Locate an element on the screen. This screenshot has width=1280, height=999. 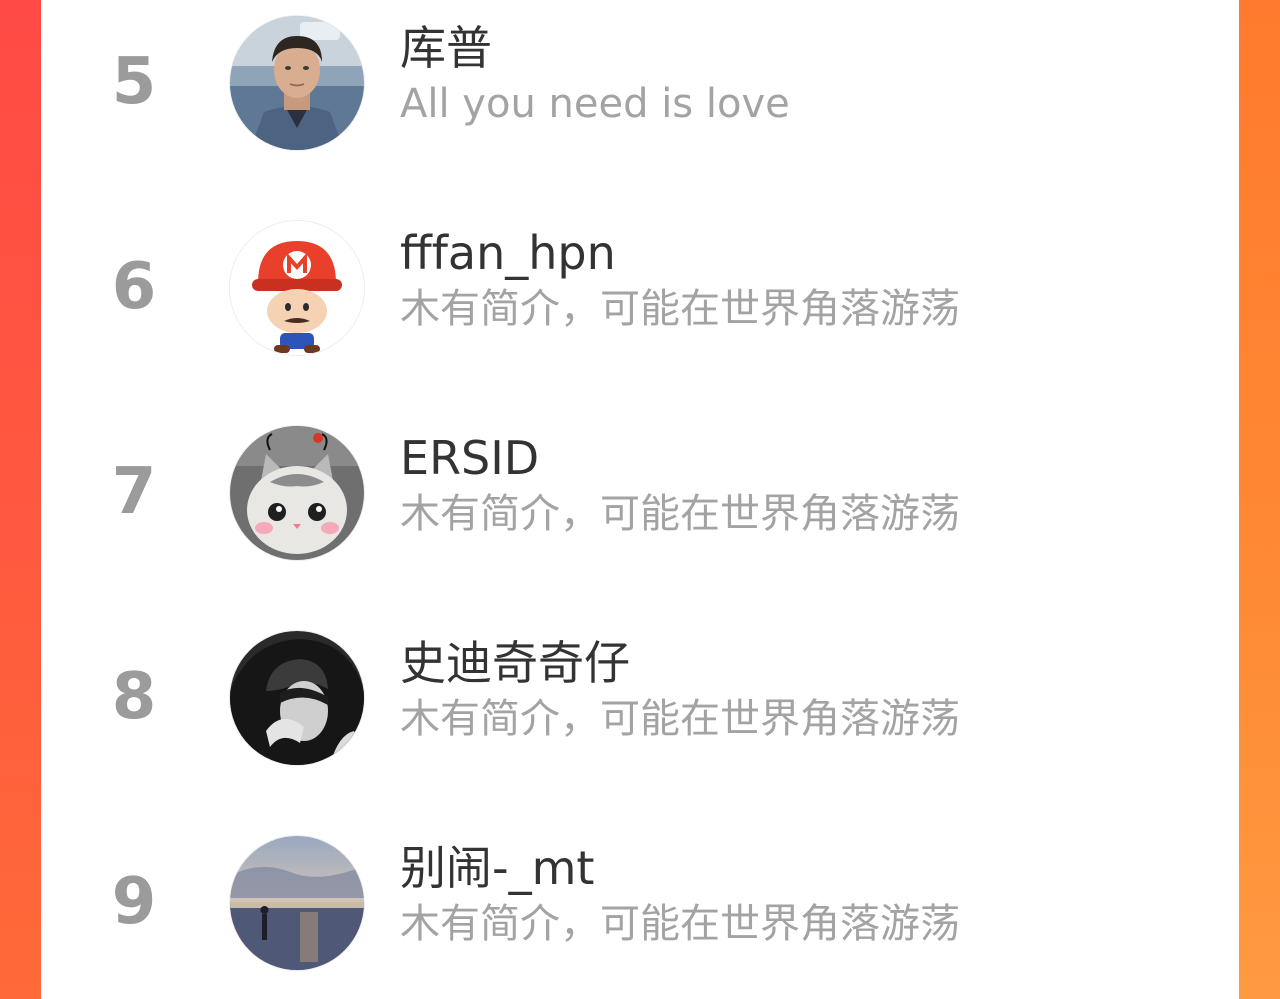
beach-sunset-avatar-icon is located at coordinates (297, 903).